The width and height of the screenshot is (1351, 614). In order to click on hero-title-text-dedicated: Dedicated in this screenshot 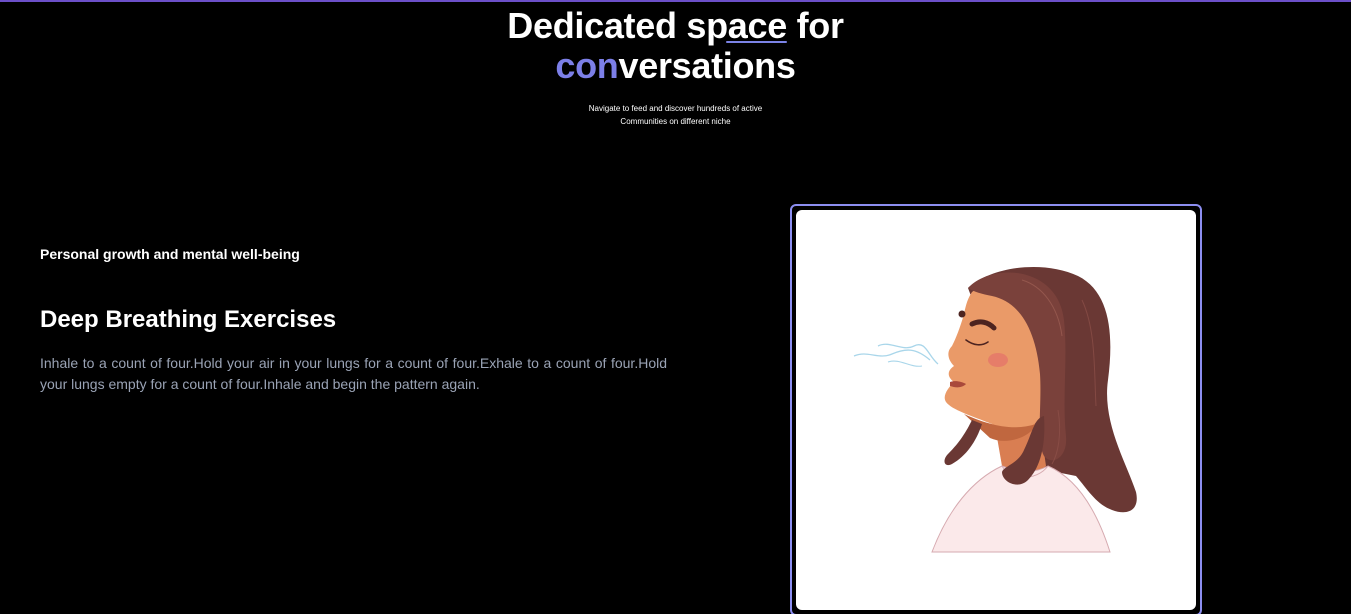, I will do `click(597, 25)`.